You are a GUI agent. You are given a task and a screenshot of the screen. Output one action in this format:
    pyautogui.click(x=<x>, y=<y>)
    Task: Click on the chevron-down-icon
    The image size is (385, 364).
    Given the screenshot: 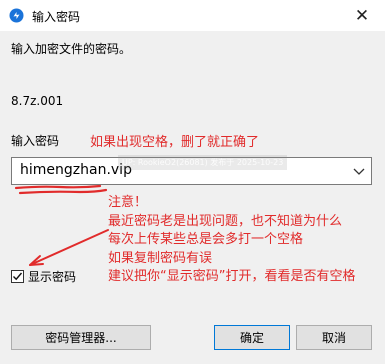 What is the action you would take?
    pyautogui.click(x=359, y=171)
    